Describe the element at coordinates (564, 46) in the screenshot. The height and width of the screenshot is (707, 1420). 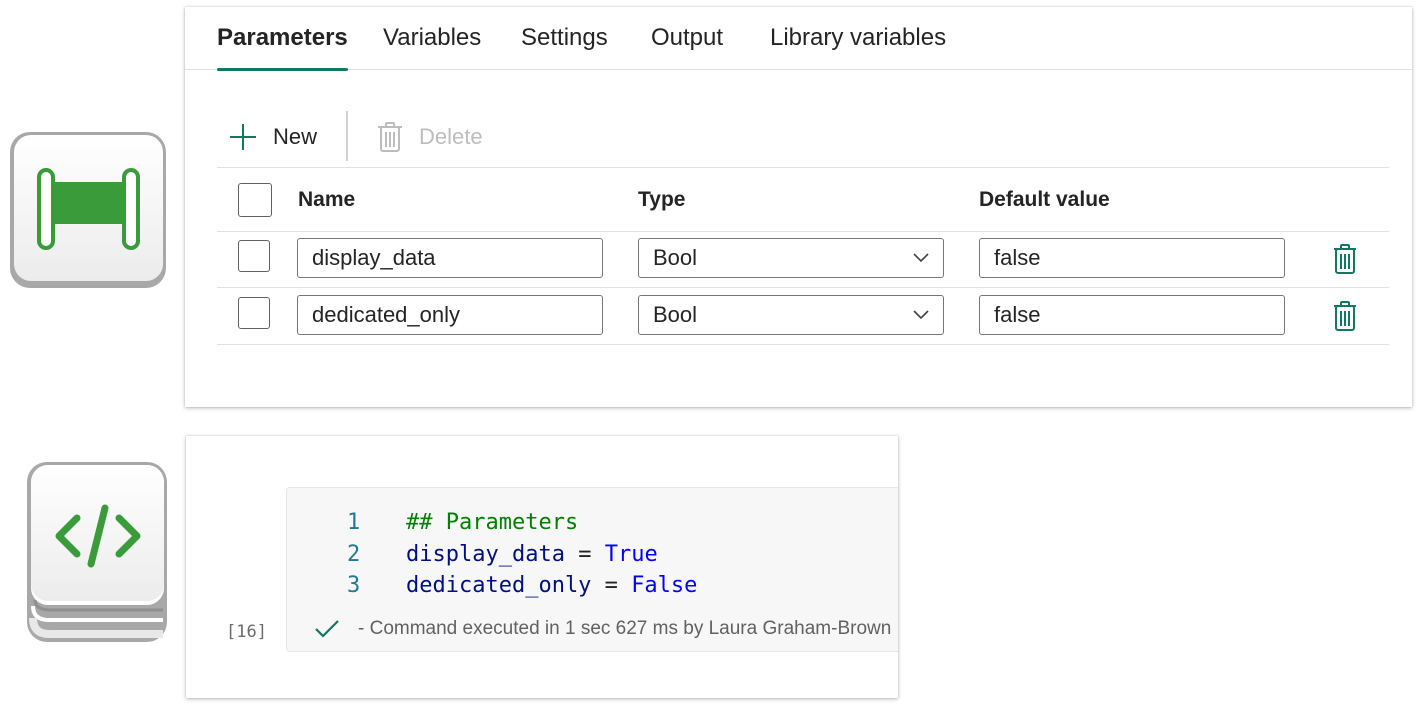
I see `tab-settings: Settings` at that location.